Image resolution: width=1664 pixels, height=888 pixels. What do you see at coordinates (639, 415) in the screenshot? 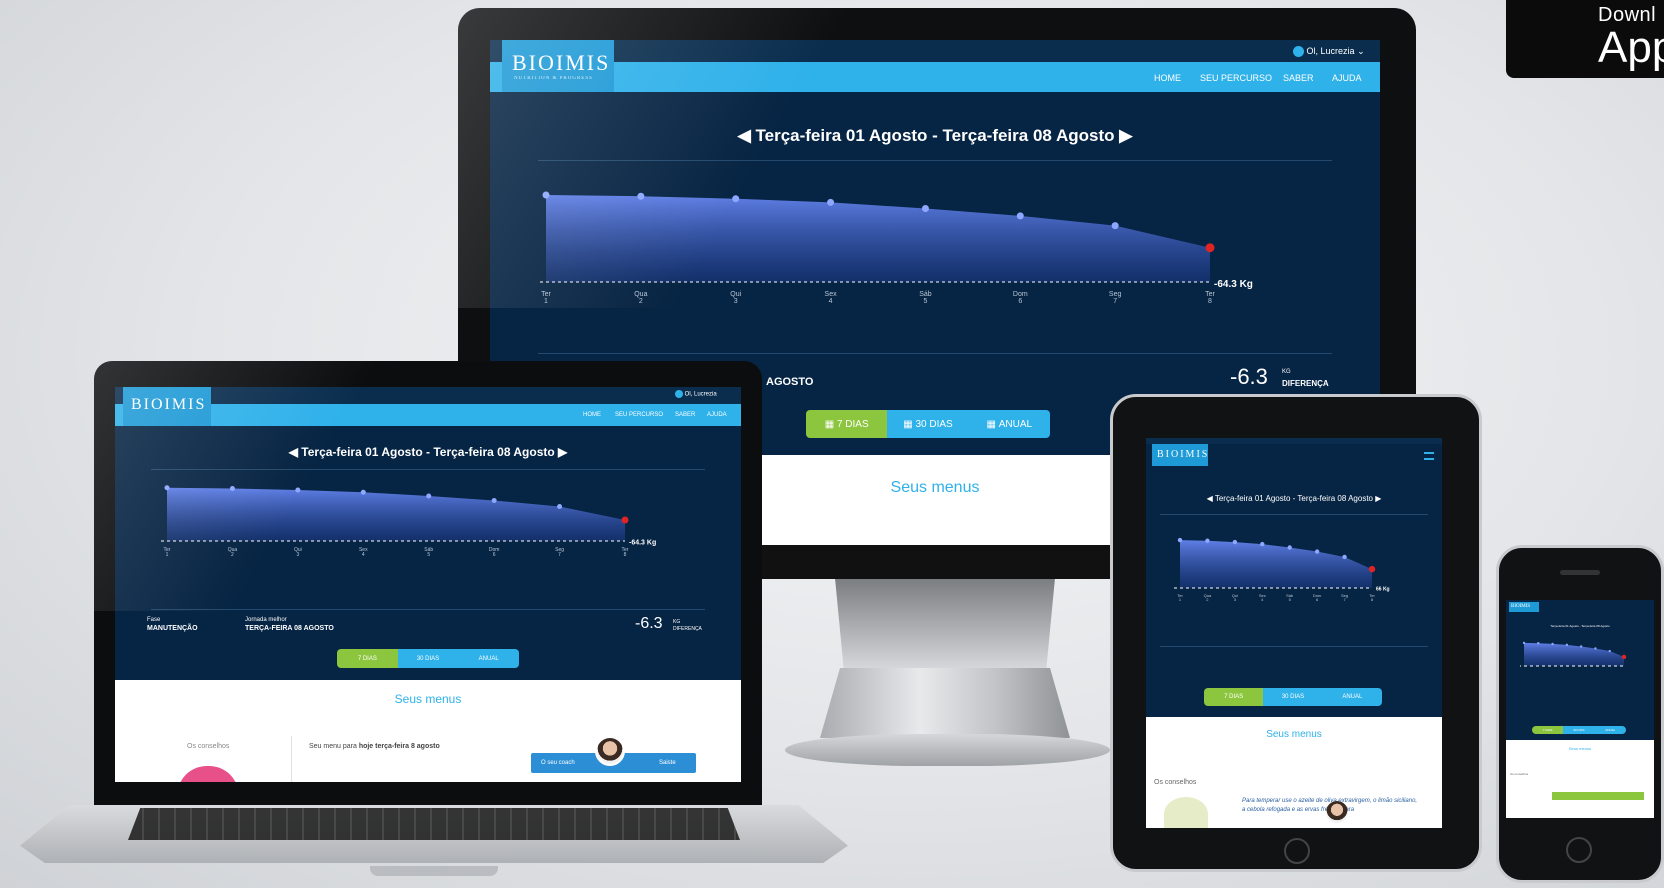
I see `laptop-nav-percurso: SEU PERCURSO` at bounding box center [639, 415].